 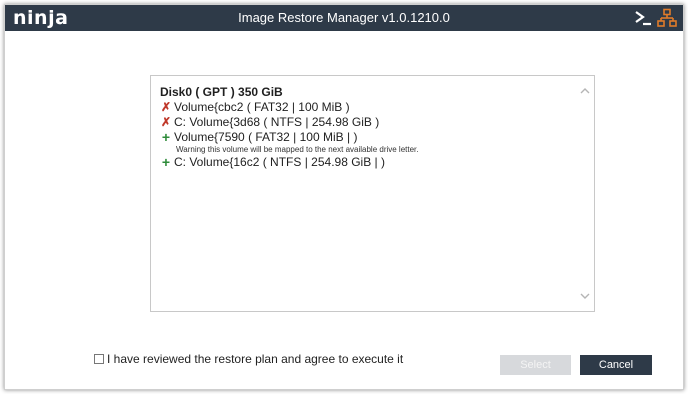 I want to click on scroll-up-icon, so click(x=585, y=91).